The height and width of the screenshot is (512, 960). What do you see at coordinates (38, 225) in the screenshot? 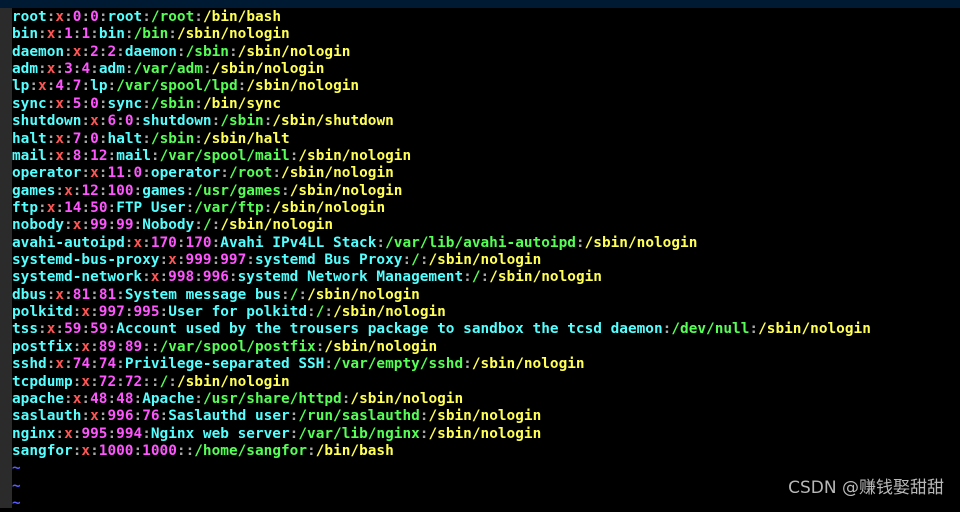
I see `username-field: nobody` at bounding box center [38, 225].